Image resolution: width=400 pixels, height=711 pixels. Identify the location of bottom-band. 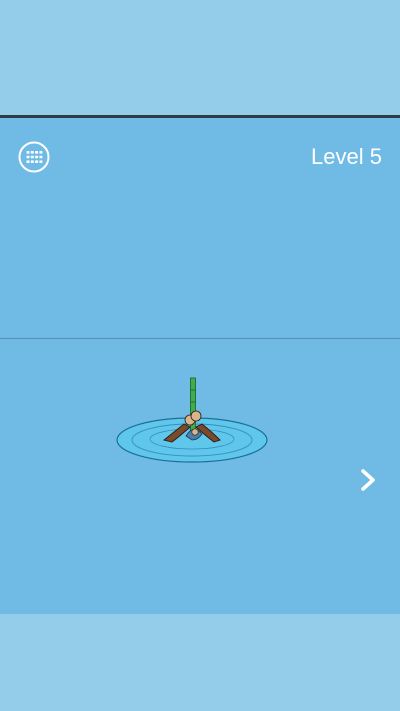
(200, 662).